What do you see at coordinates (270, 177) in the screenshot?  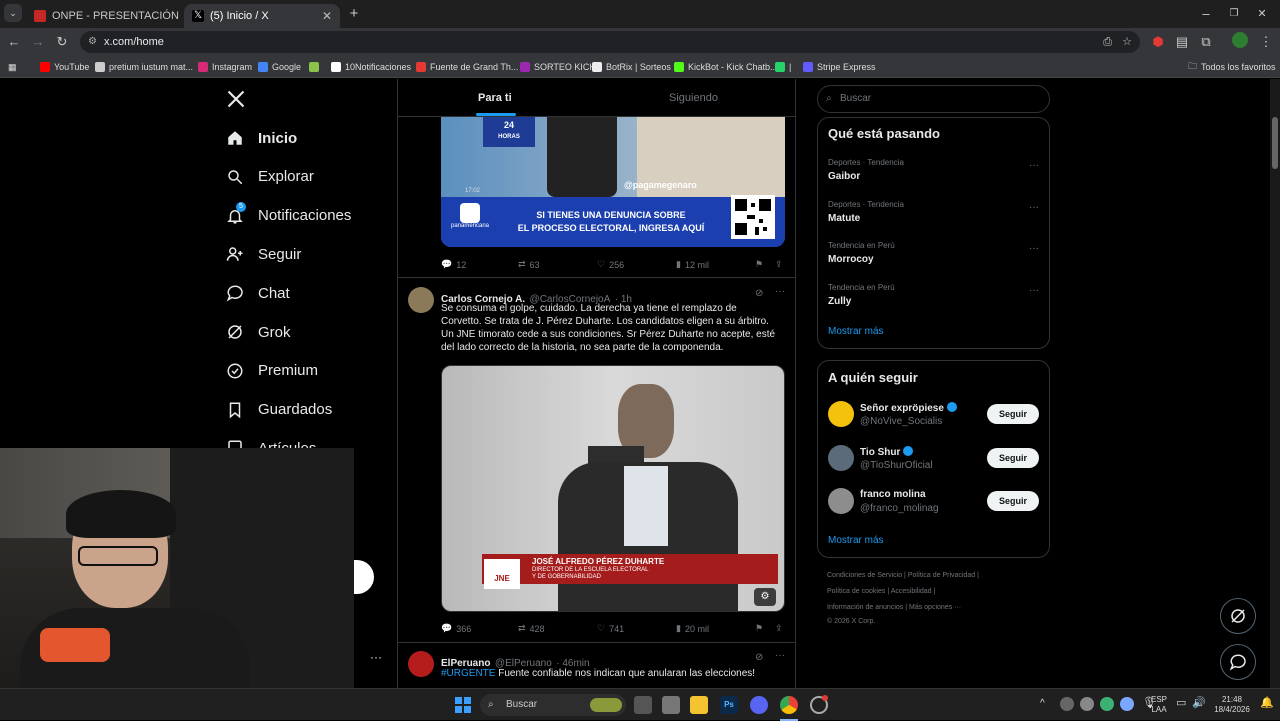 I see `sidebar-item-explorar: Explorar` at bounding box center [270, 177].